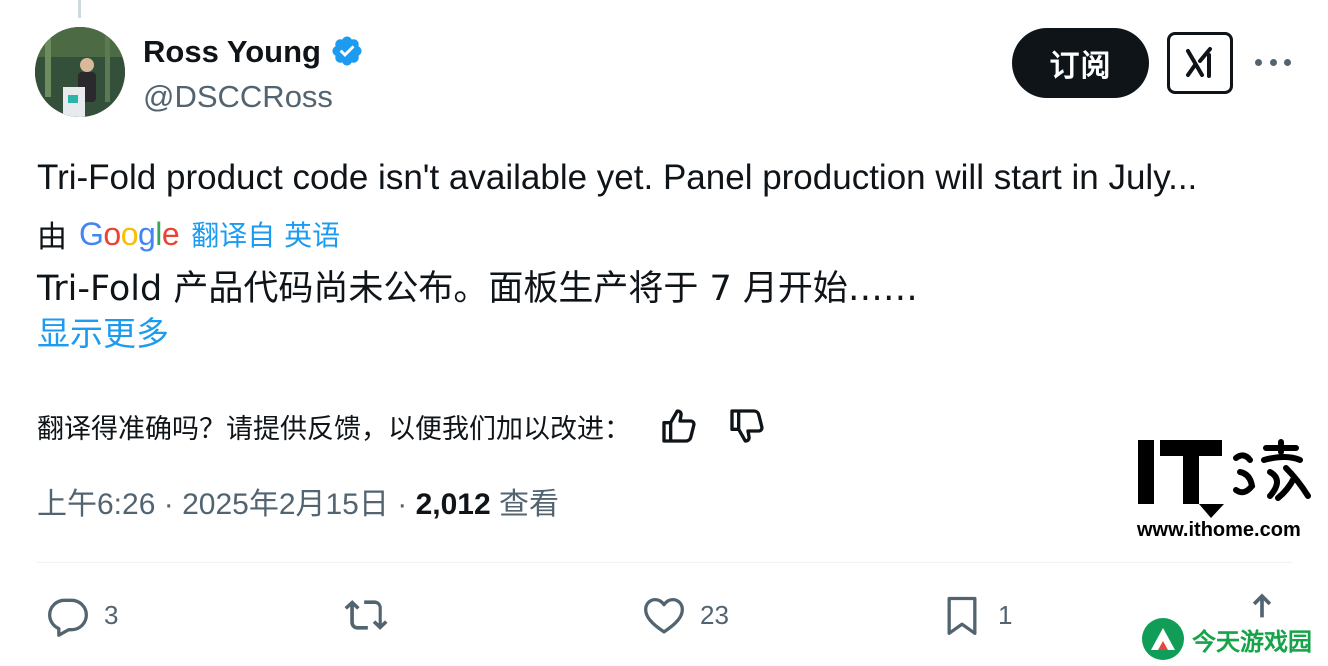 This screenshot has width=1328, height=666. What do you see at coordinates (664, 615) in the screenshot?
I see `heart-icon` at bounding box center [664, 615].